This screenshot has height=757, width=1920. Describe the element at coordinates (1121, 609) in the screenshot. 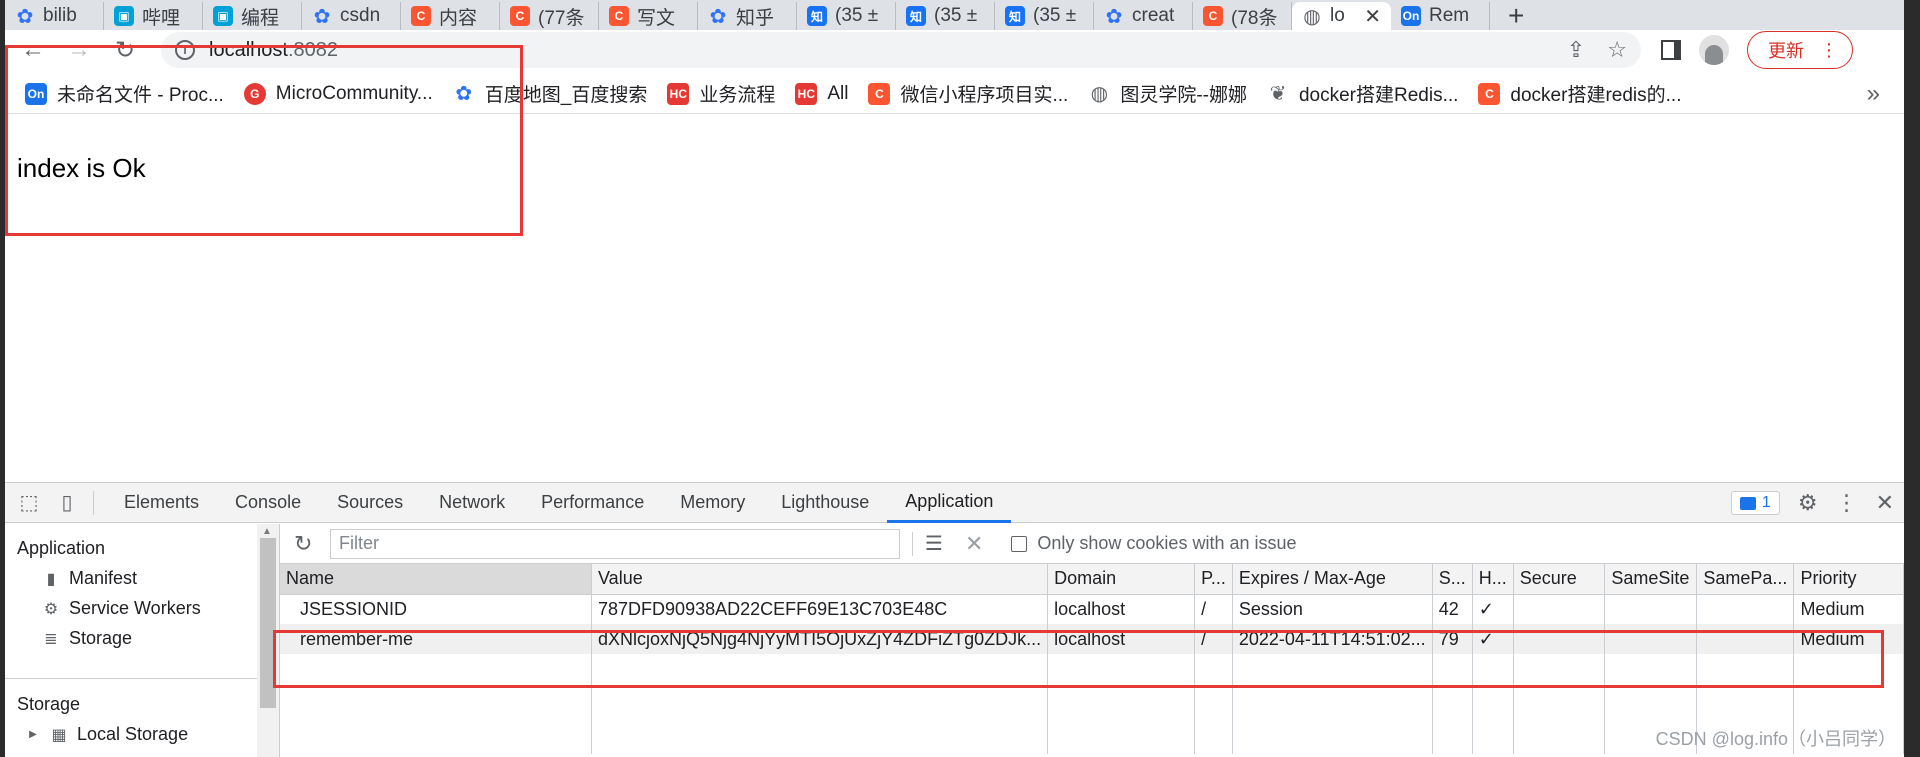

I see `cookie-cell: localhost` at that location.